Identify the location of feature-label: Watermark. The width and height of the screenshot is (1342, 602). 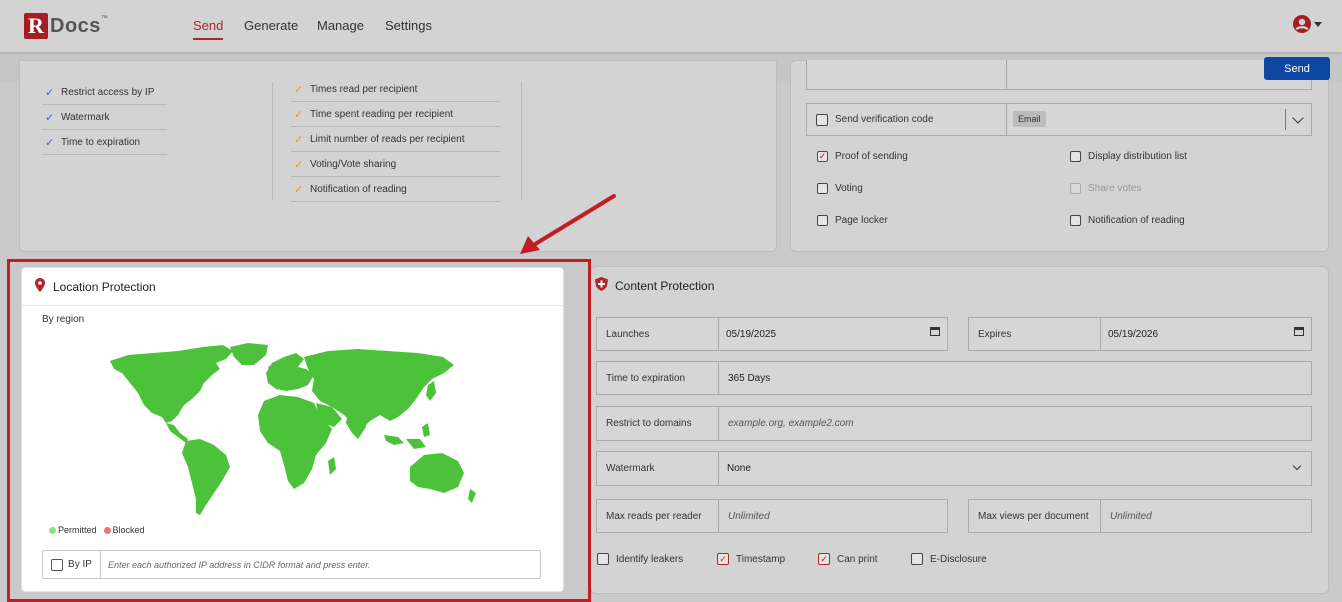
(85, 117).